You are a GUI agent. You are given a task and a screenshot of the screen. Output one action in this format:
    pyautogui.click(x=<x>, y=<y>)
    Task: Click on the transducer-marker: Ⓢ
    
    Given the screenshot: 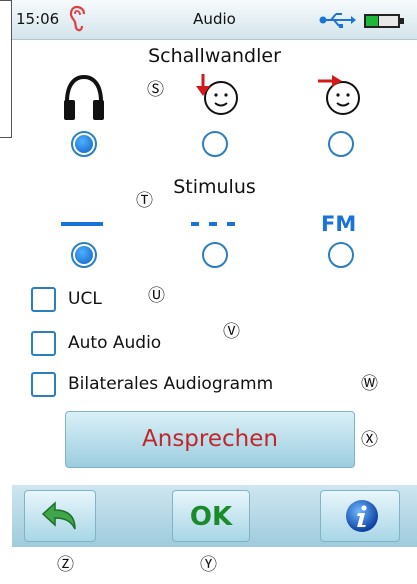 What is the action you would take?
    pyautogui.click(x=155, y=90)
    